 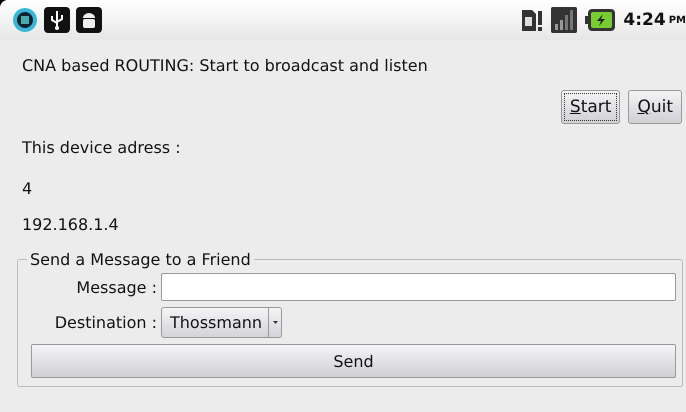 What do you see at coordinates (221, 322) in the screenshot?
I see `destination-dropdown: Thossmann` at bounding box center [221, 322].